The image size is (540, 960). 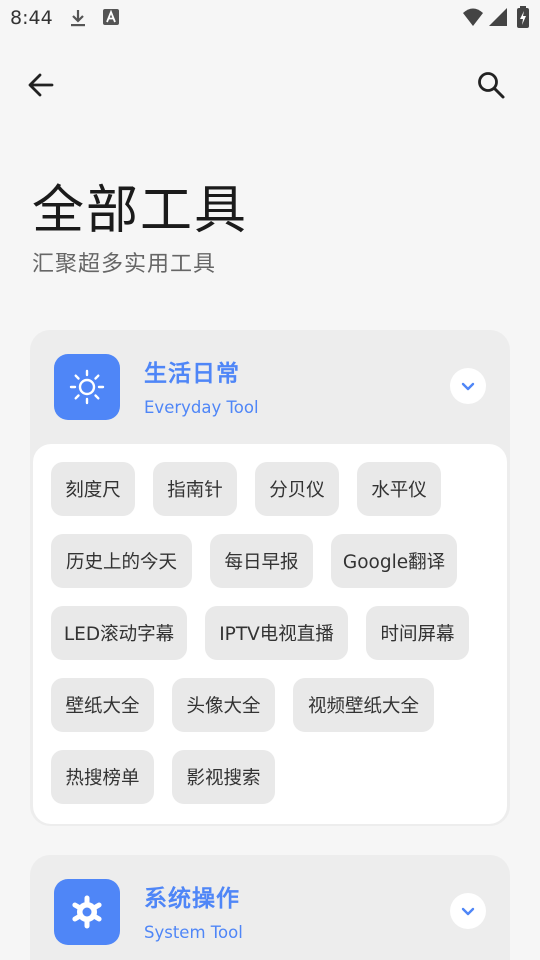 What do you see at coordinates (276, 633) in the screenshot?
I see `tool-chip: IPTV电视直播` at bounding box center [276, 633].